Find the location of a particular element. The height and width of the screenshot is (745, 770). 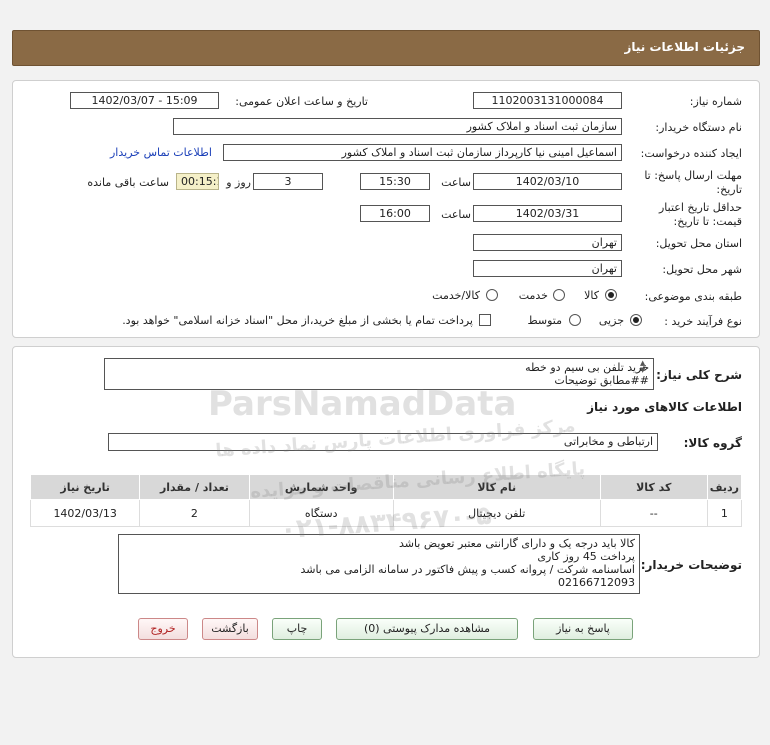

cell-name: تلفن دیجیتال is located at coordinates (496, 513).